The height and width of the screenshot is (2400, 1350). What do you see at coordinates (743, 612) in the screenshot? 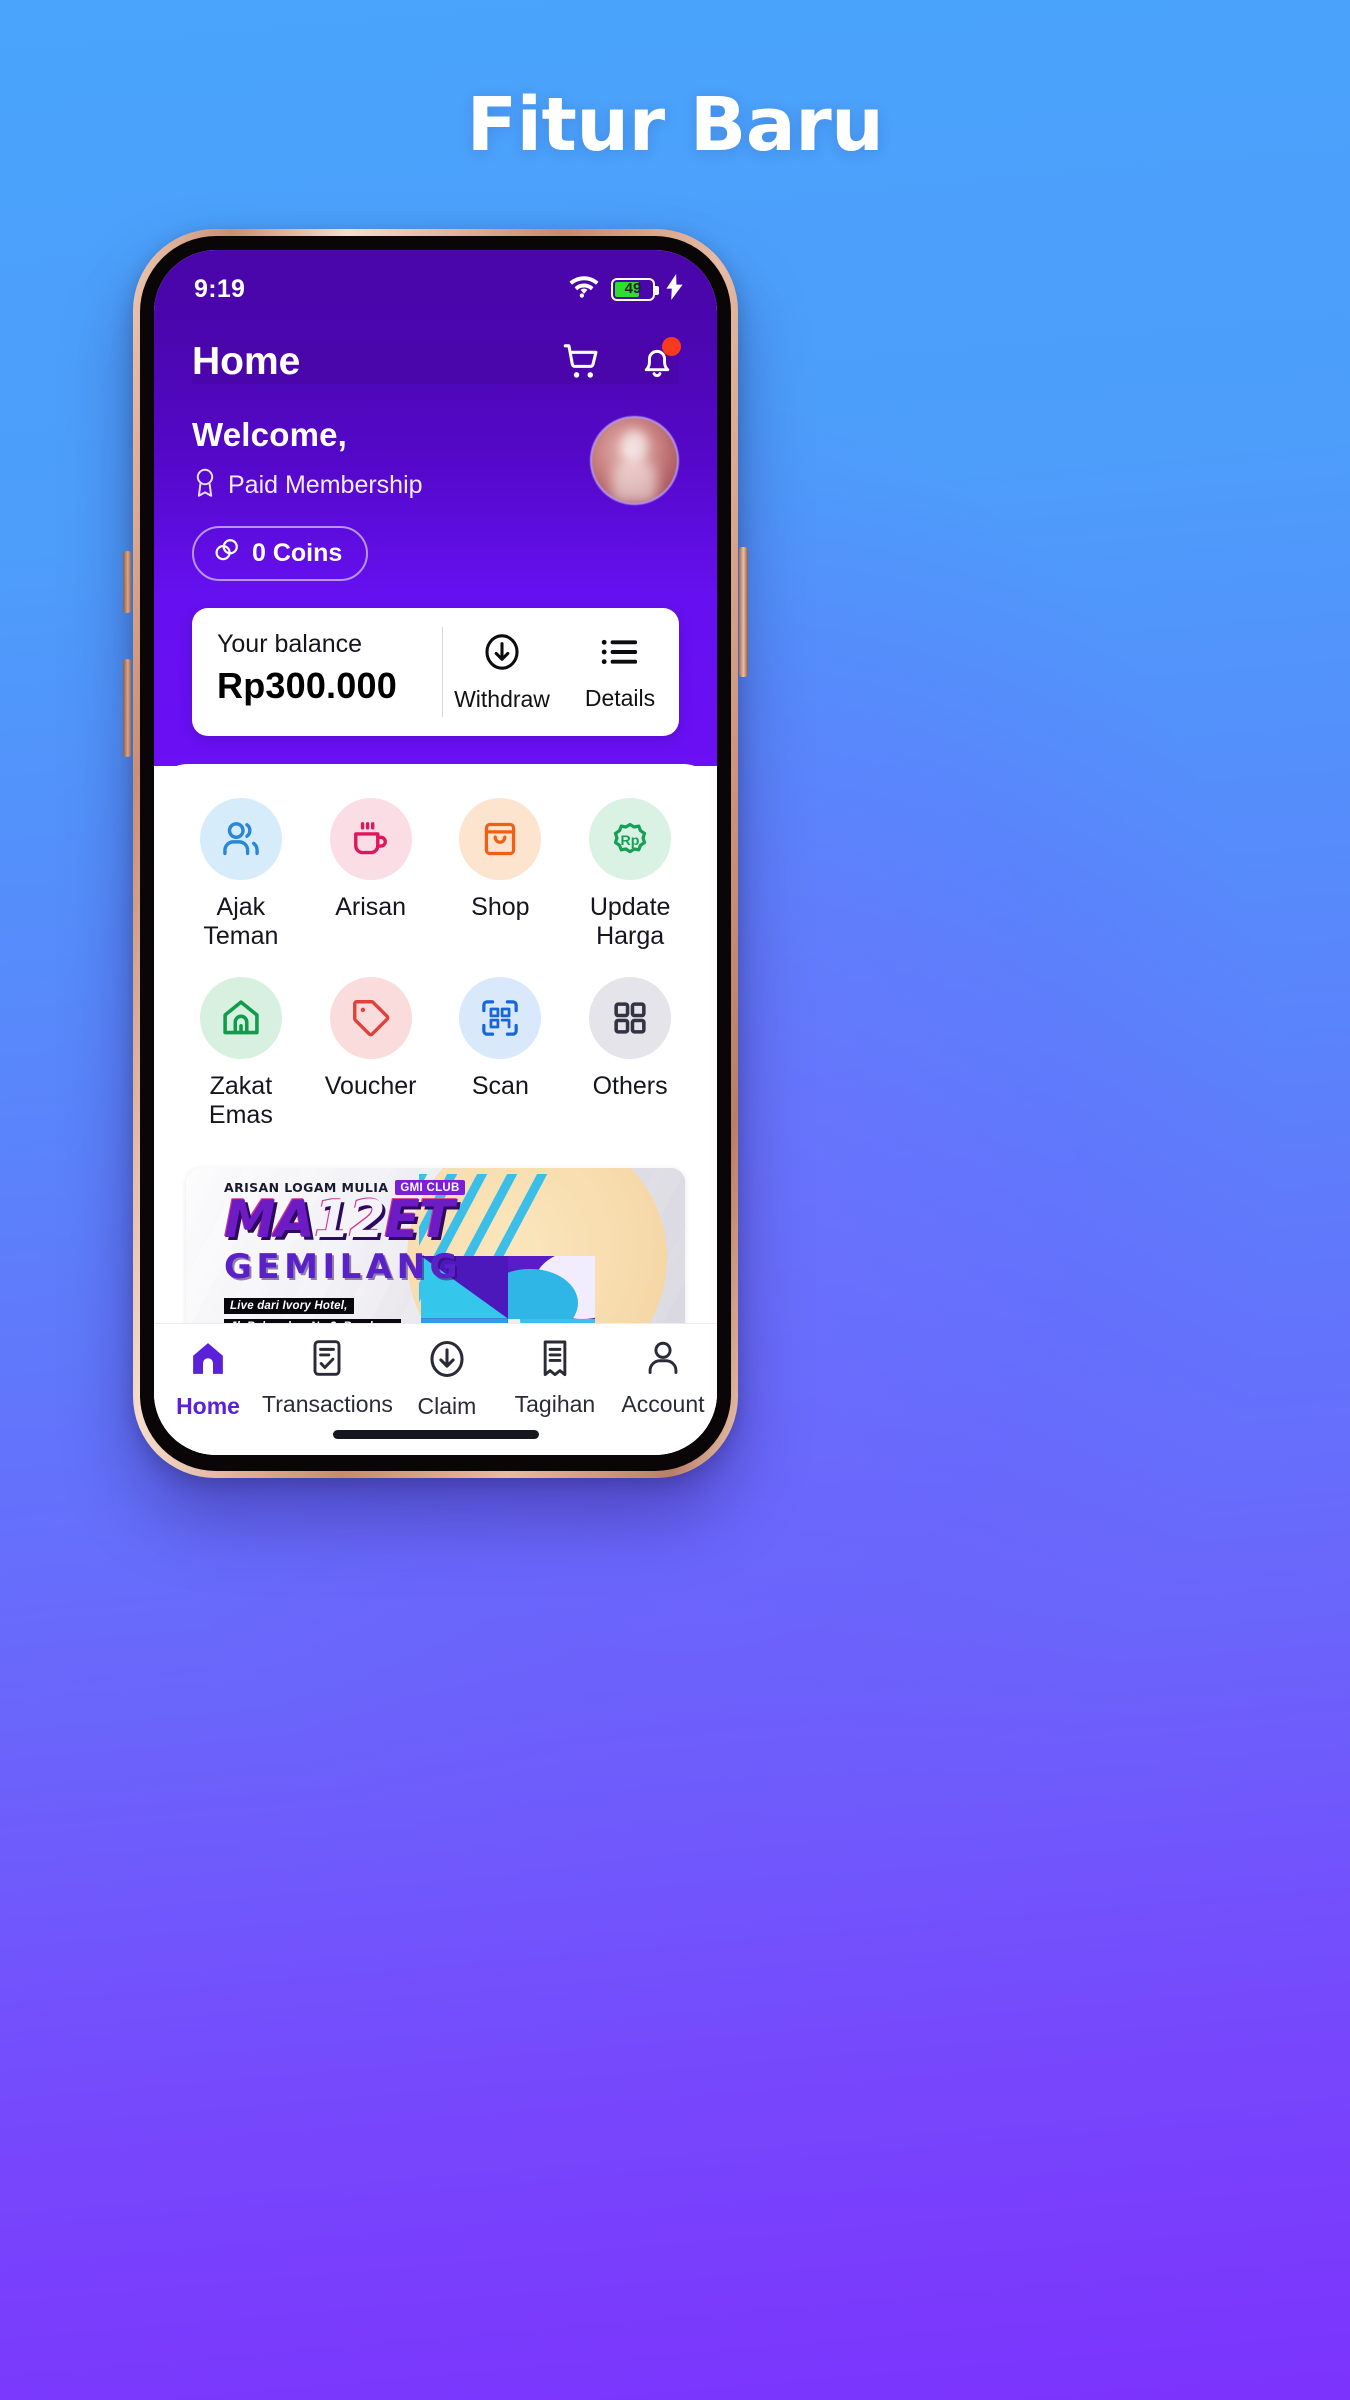
I see `phone-button-power` at bounding box center [743, 612].